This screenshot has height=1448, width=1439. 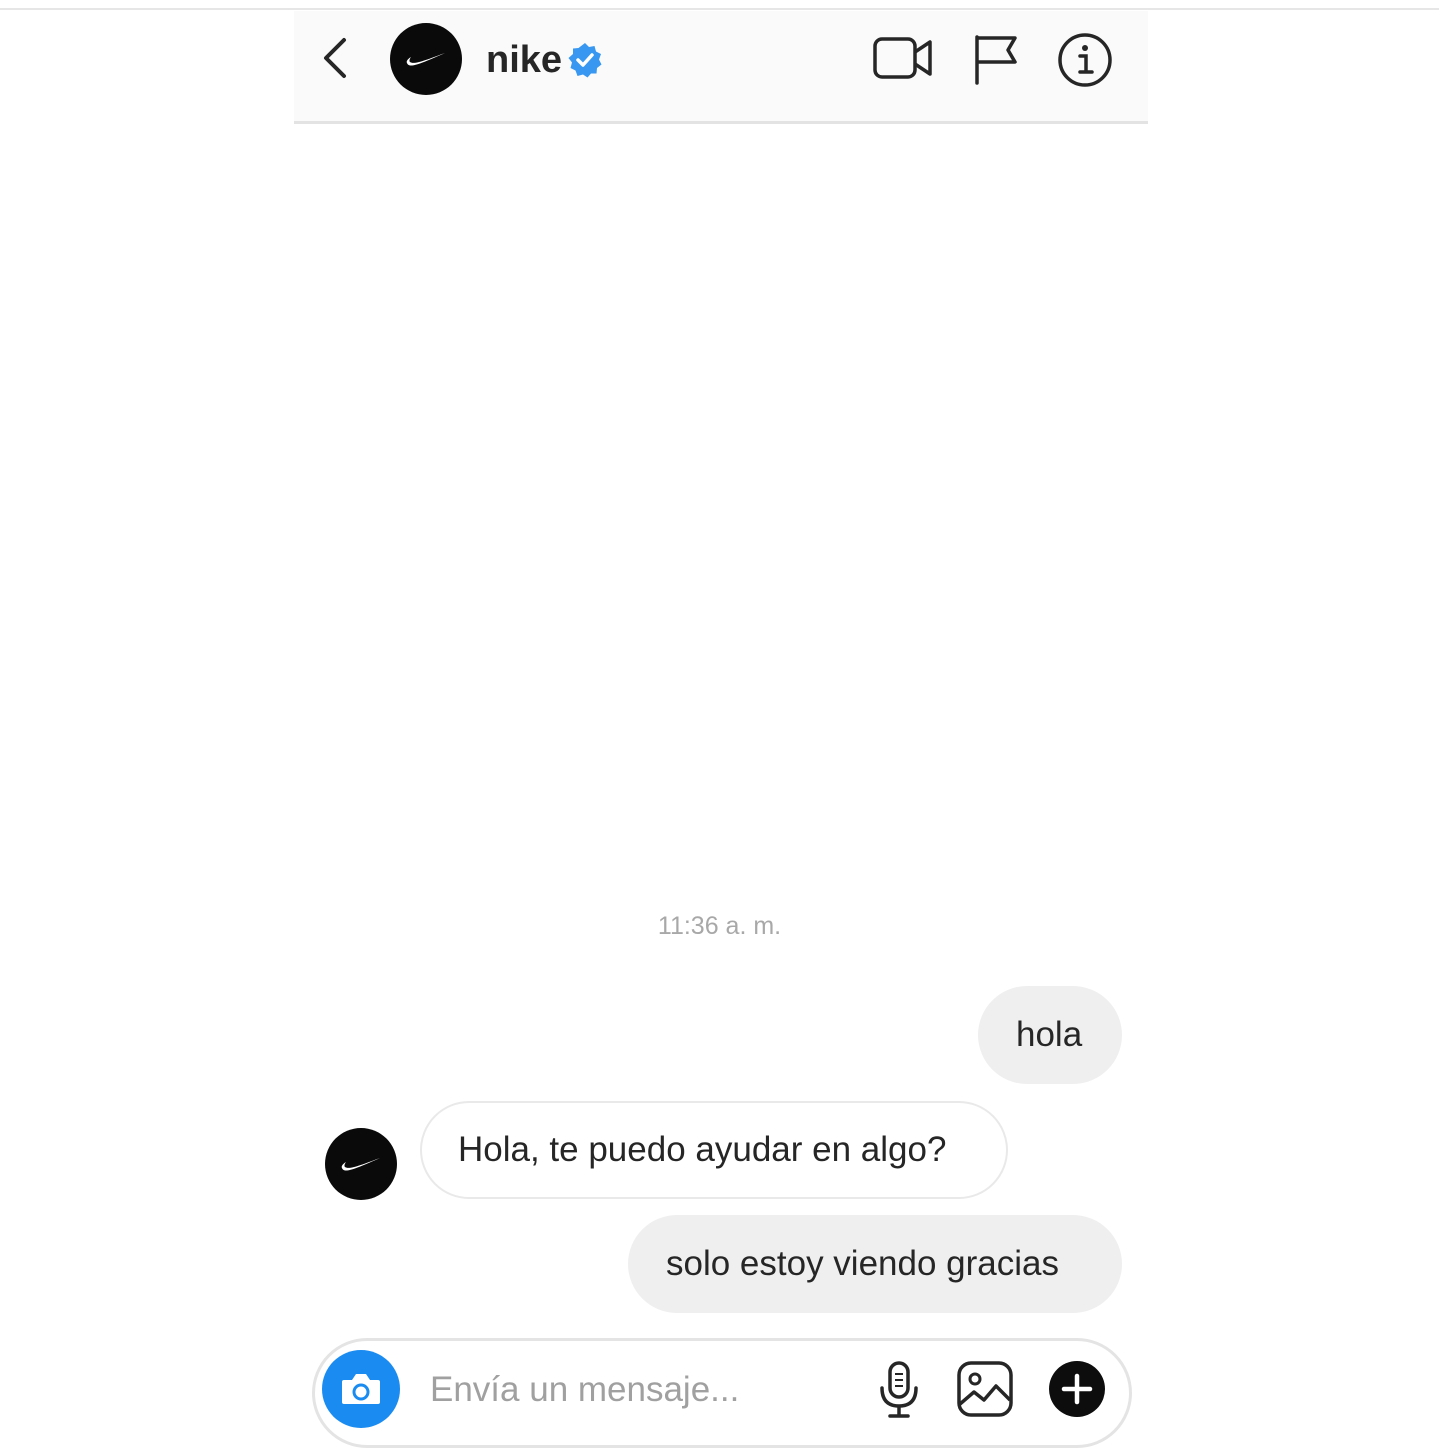 I want to click on gallery-button, so click(x=985, y=1389).